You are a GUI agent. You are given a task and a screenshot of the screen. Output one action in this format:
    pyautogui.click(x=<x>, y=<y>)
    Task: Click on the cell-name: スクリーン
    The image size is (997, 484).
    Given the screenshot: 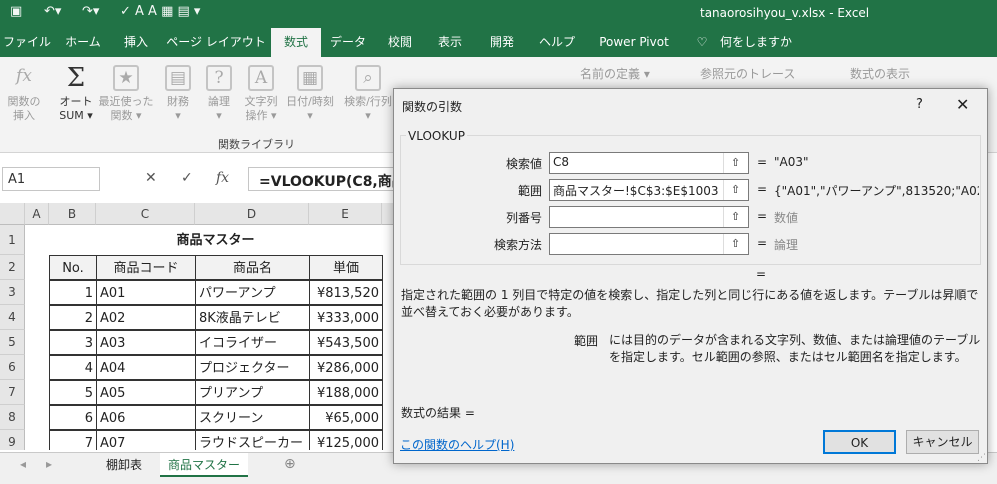 What is the action you would take?
    pyautogui.click(x=252, y=417)
    